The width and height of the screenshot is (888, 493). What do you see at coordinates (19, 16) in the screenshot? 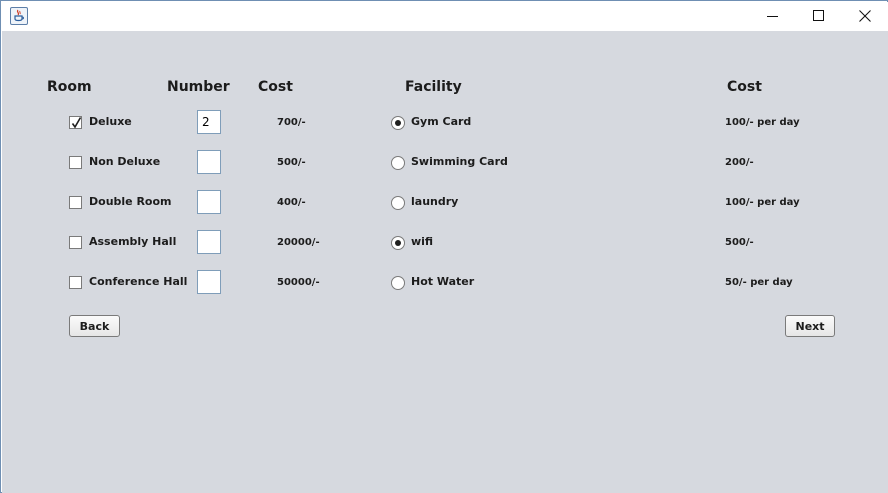
I see `java-coffee-icon` at bounding box center [19, 16].